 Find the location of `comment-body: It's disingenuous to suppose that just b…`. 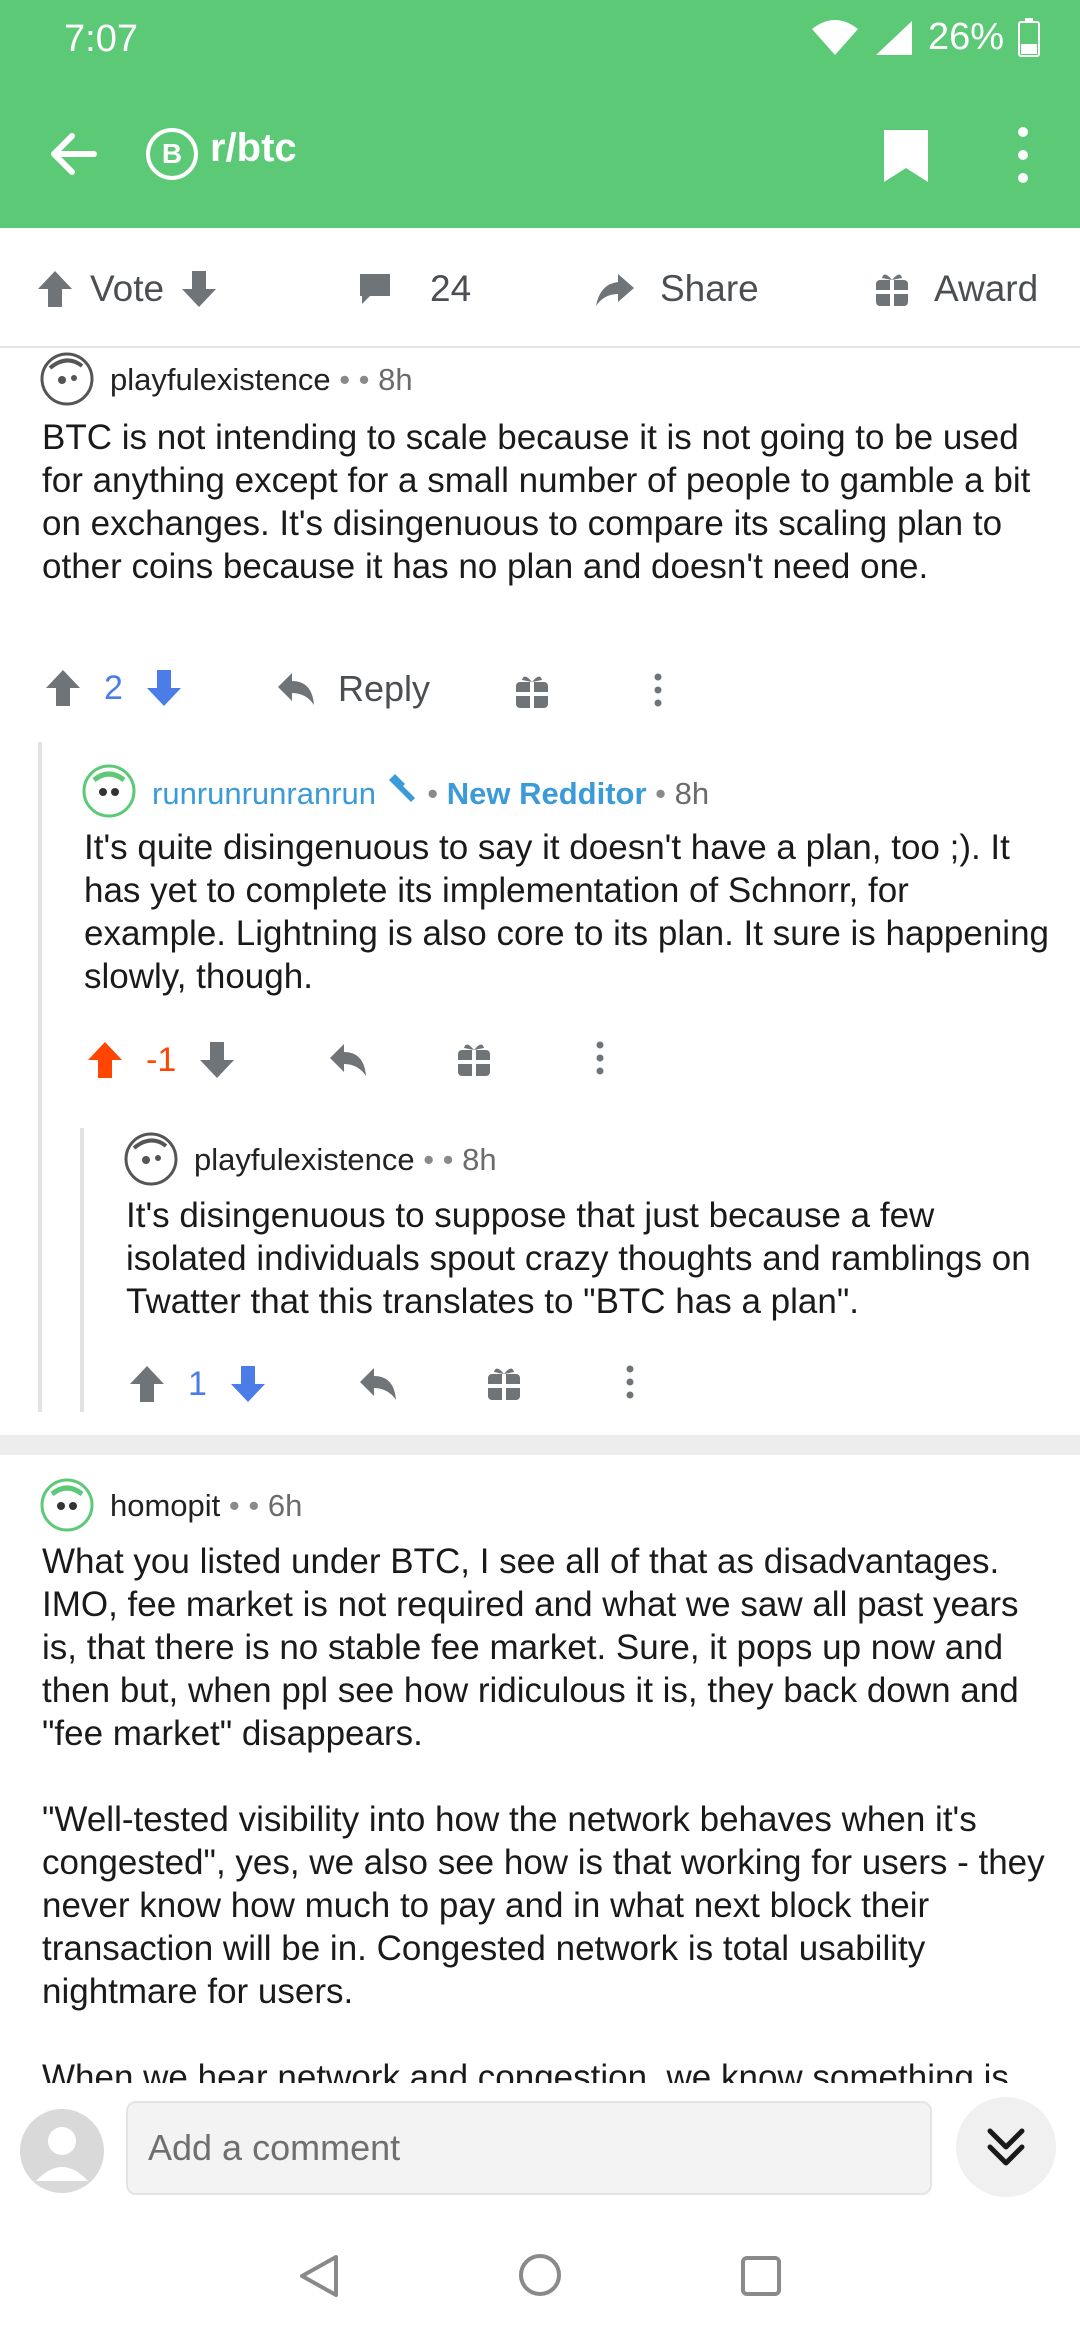

comment-body: It's disingenuous to suppose that just b… is located at coordinates (578, 1258).